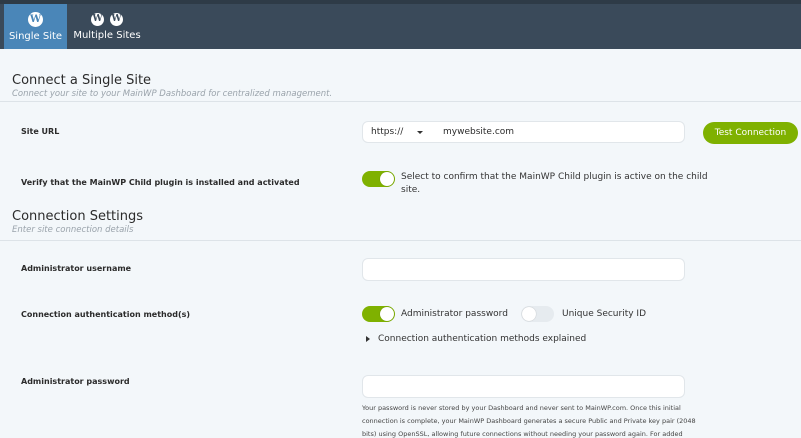 The height and width of the screenshot is (438, 801). Describe the element at coordinates (40, 131) in the screenshot. I see `site-url-label: Site URL` at that location.